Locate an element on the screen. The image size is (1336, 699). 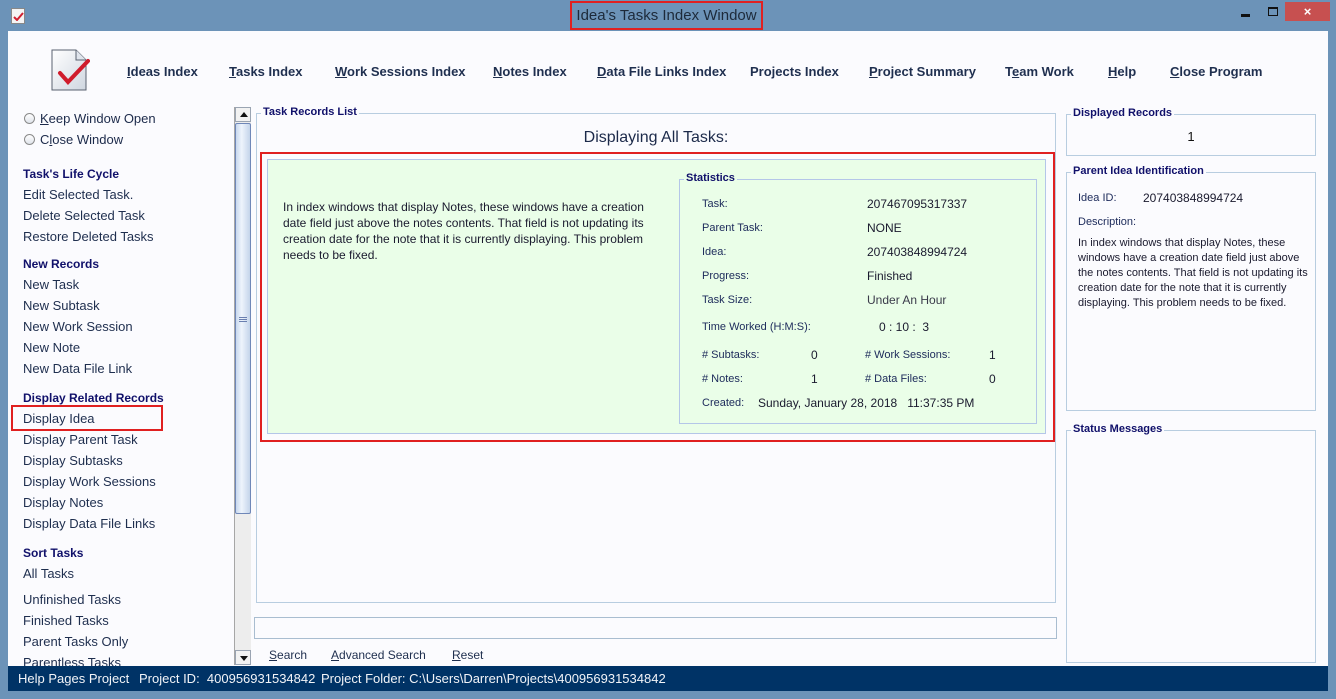
display-idea-annotation-box is located at coordinates (87, 418).